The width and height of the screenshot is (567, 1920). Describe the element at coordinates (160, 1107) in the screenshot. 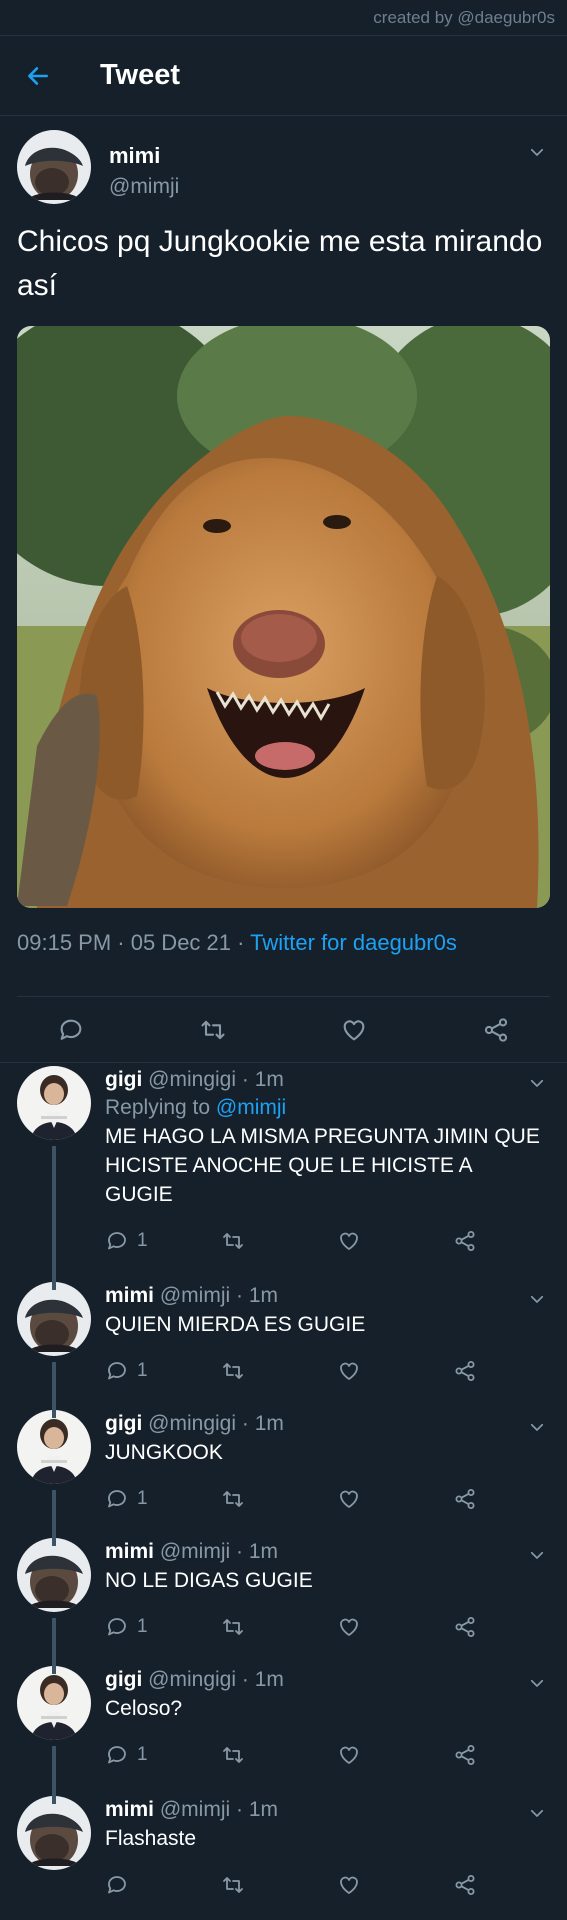

I see `replying-to-label: Replying to` at that location.